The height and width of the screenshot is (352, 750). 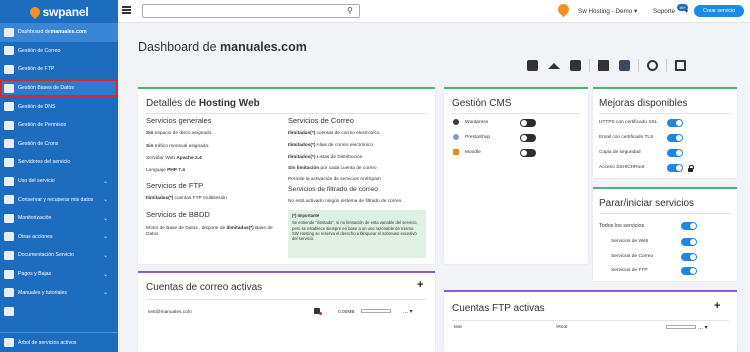 What do you see at coordinates (346, 312) in the screenshot?
I see `mail-account-size: 0.00MB` at bounding box center [346, 312].